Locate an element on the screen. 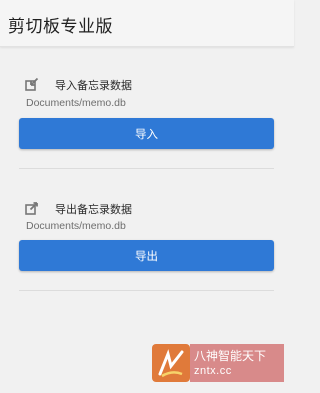 The height and width of the screenshot is (393, 320). export-icon is located at coordinates (32, 207).